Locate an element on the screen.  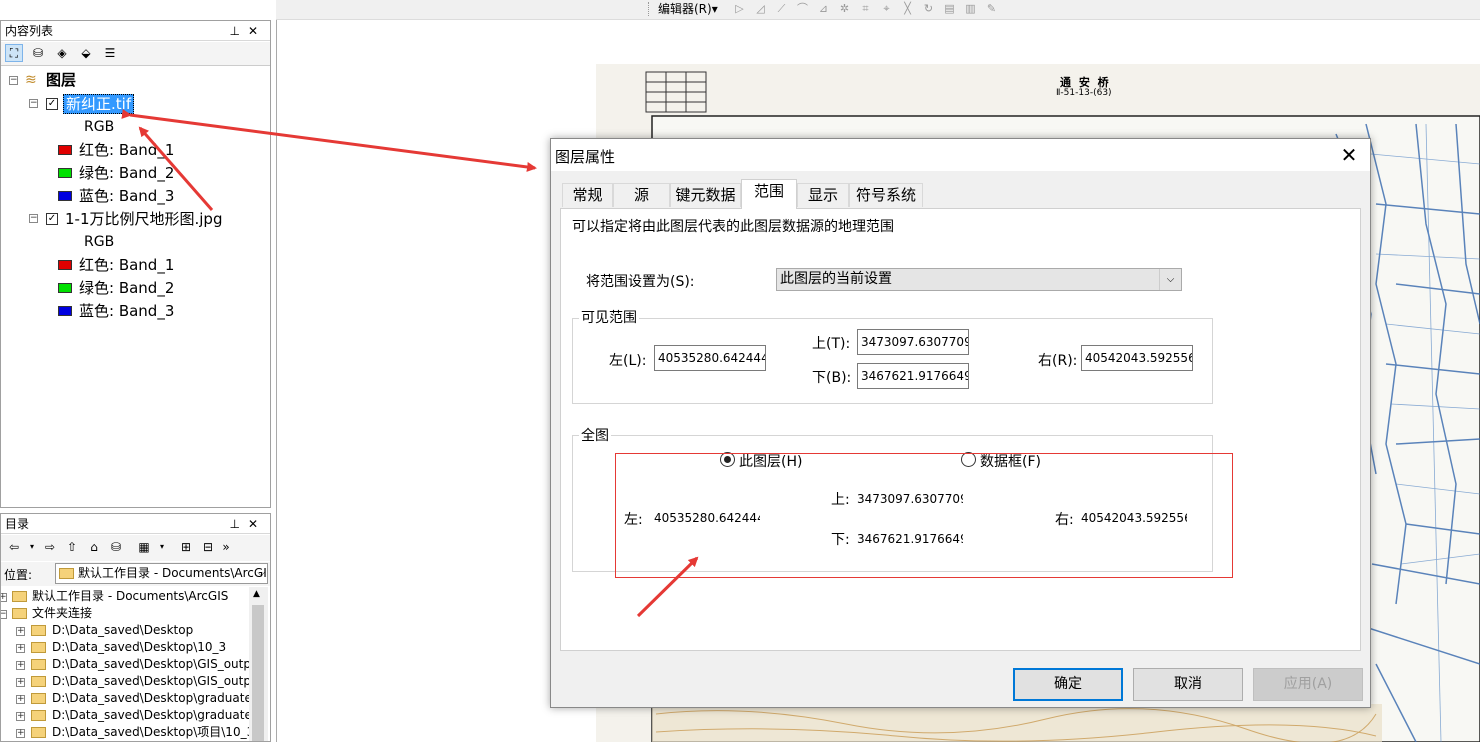
list-by-source-icon: ⛁ is located at coordinates (38, 53).